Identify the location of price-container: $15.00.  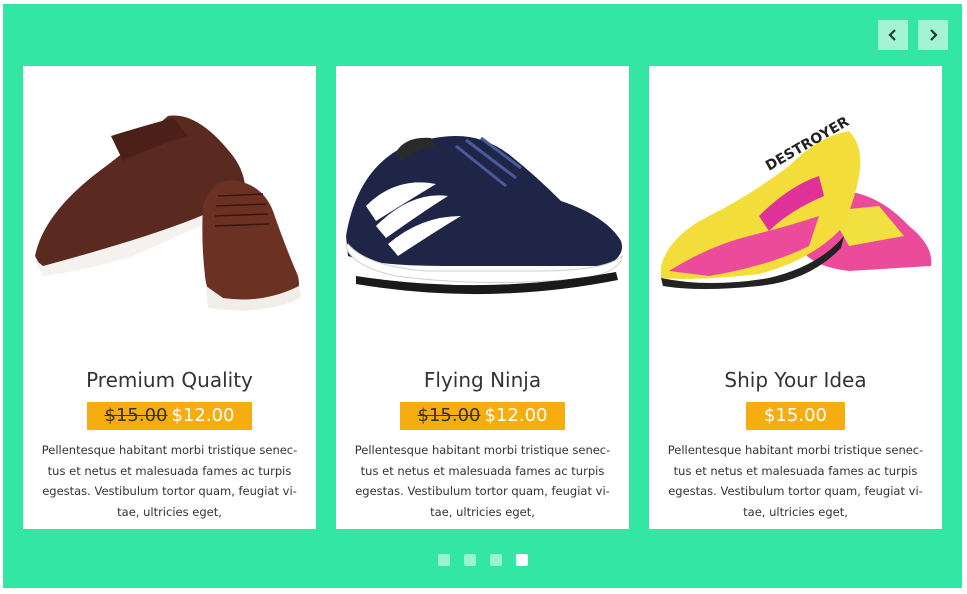
(795, 416).